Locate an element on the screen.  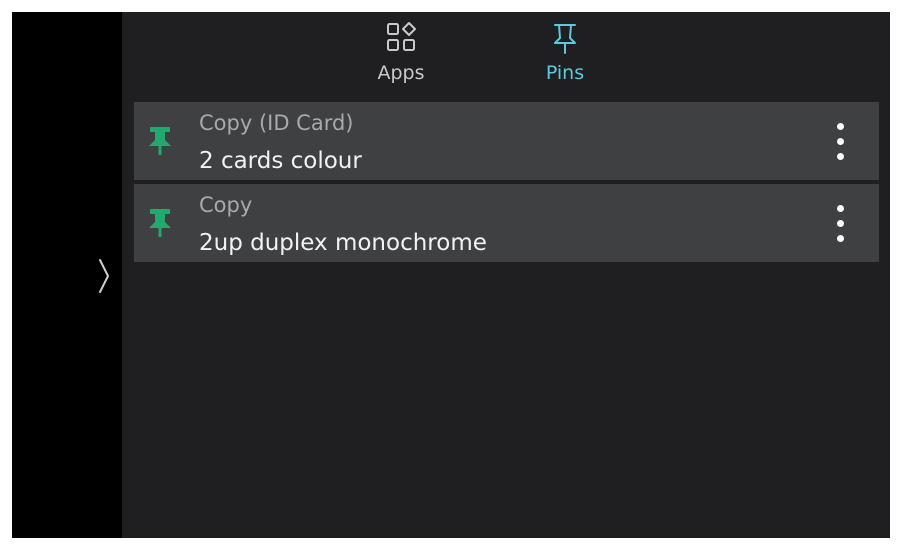
pin-item-title: Copy is located at coordinates (226, 205).